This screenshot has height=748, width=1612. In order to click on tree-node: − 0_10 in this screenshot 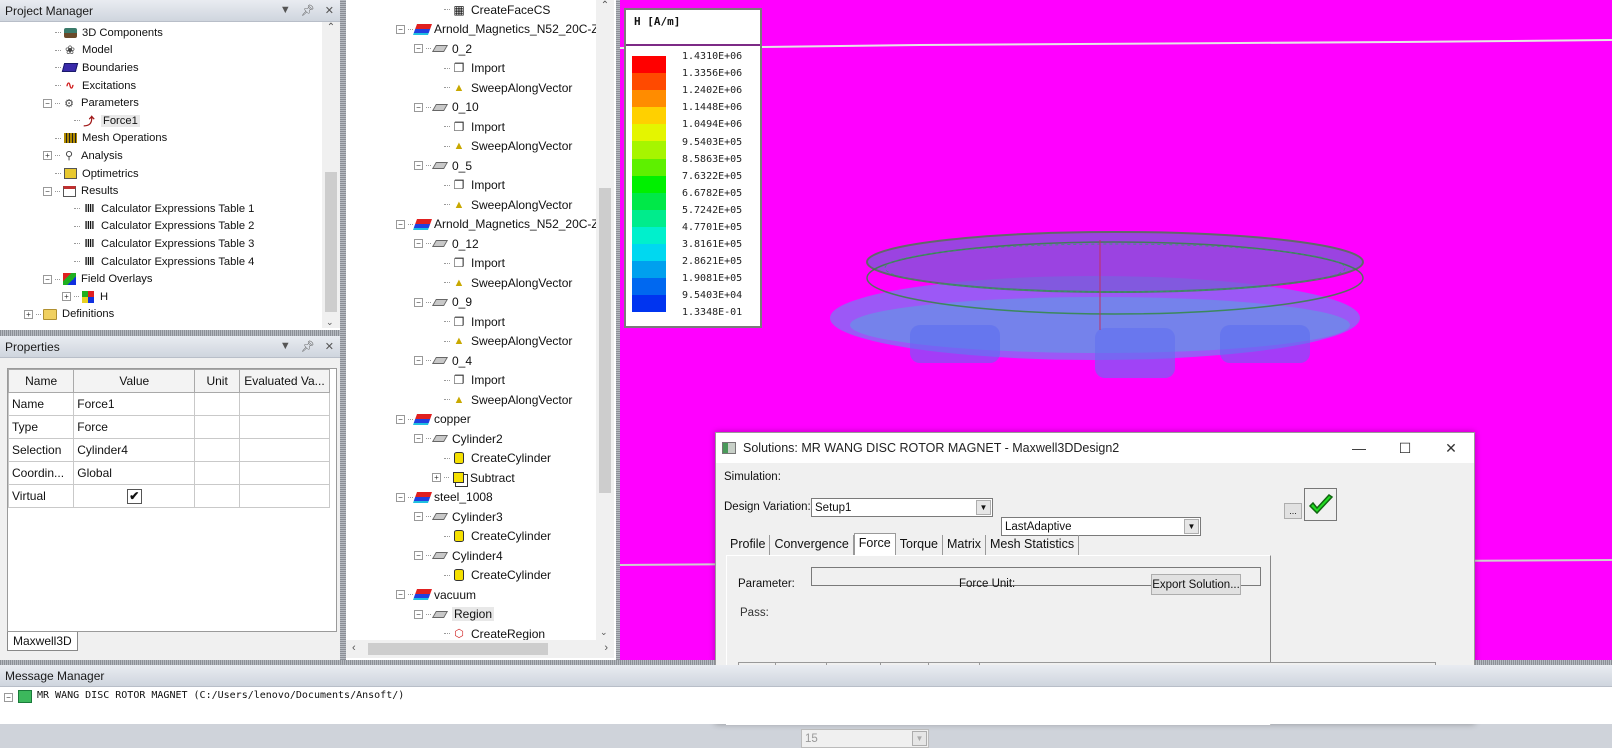, I will do `click(471, 108)`.